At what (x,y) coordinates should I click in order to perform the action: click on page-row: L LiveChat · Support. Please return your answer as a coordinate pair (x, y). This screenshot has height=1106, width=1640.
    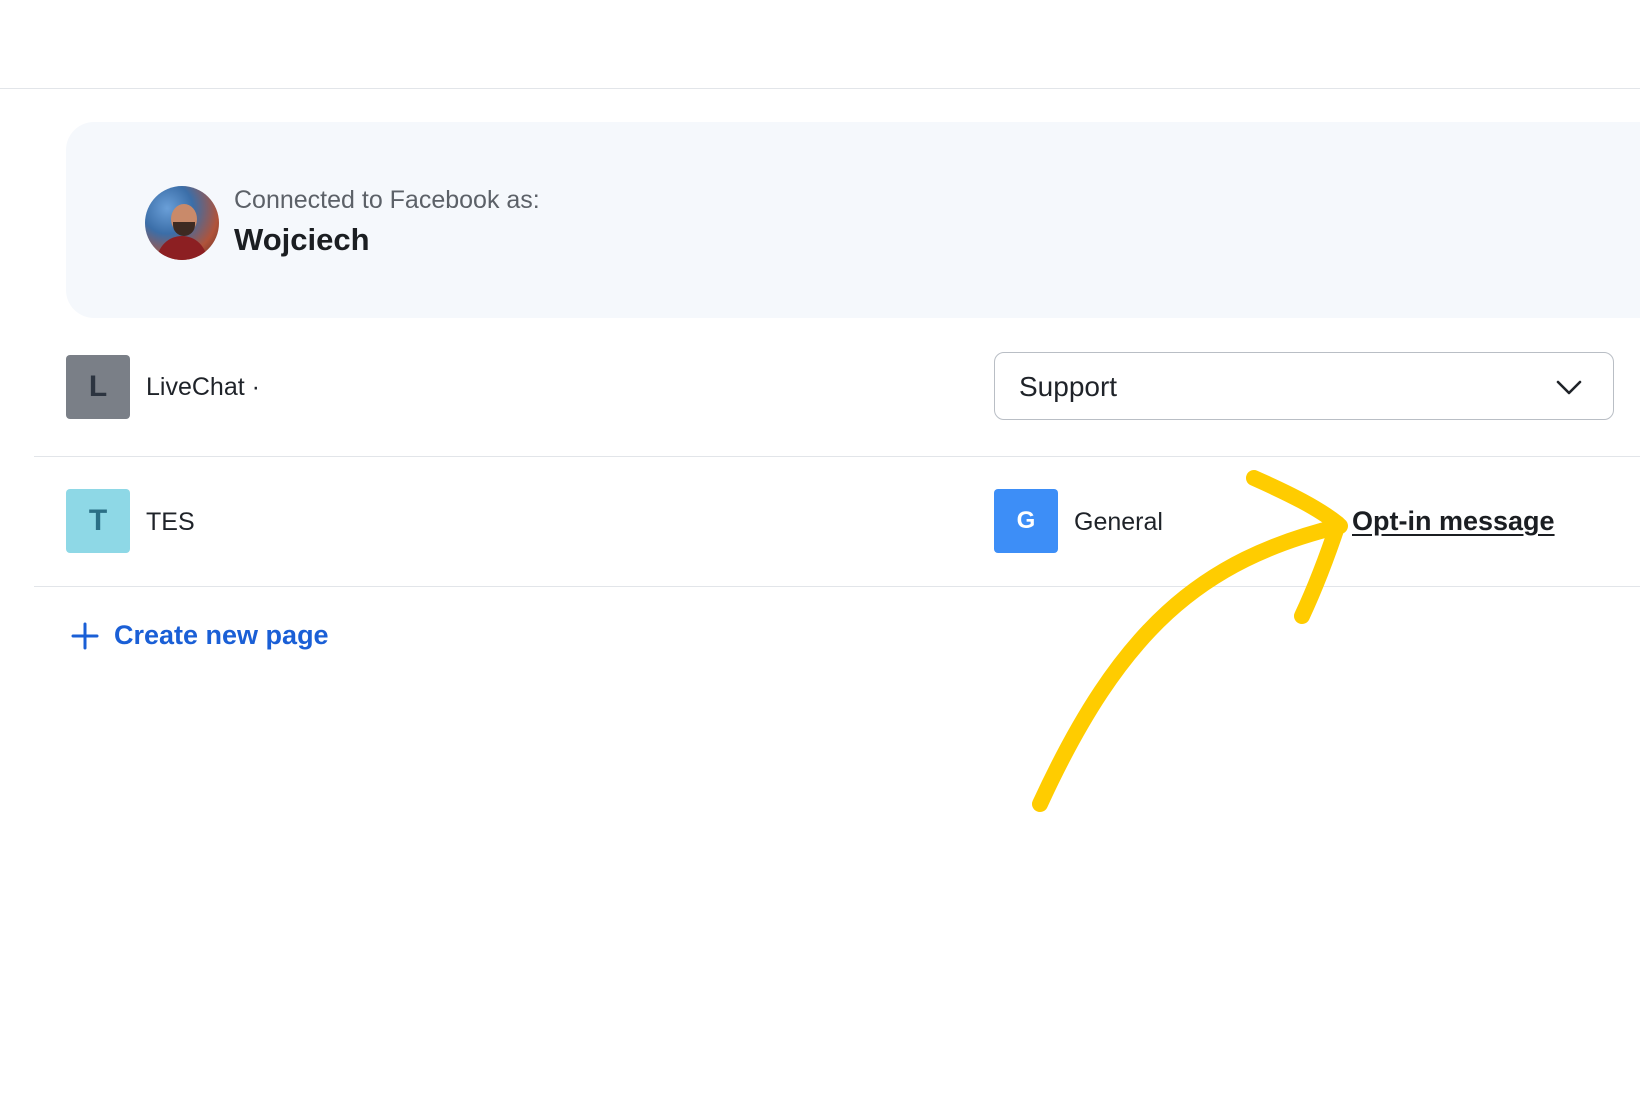
    Looking at the image, I should click on (837, 402).